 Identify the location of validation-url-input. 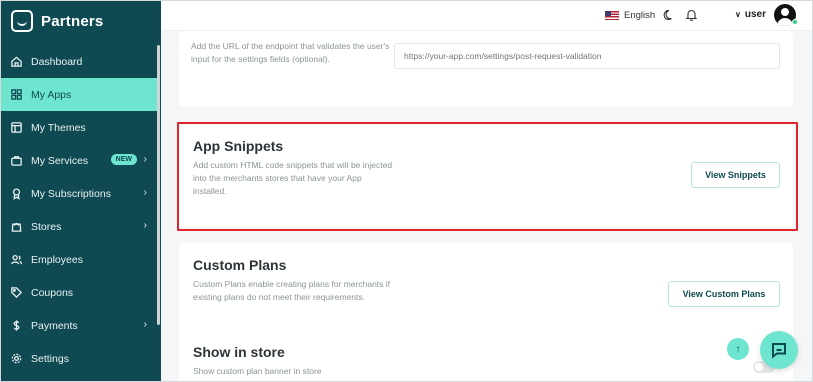
(587, 56).